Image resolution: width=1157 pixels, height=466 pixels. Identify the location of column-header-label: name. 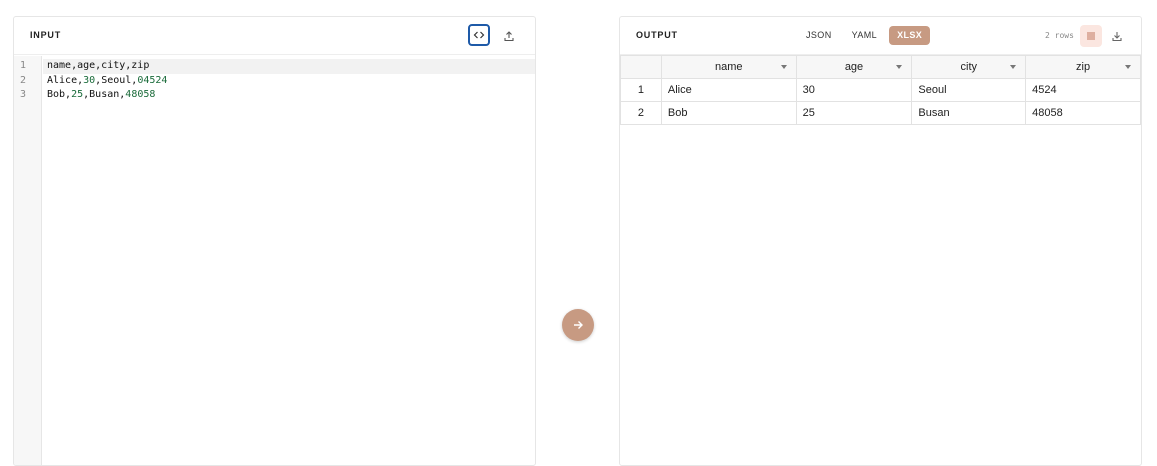
(729, 67).